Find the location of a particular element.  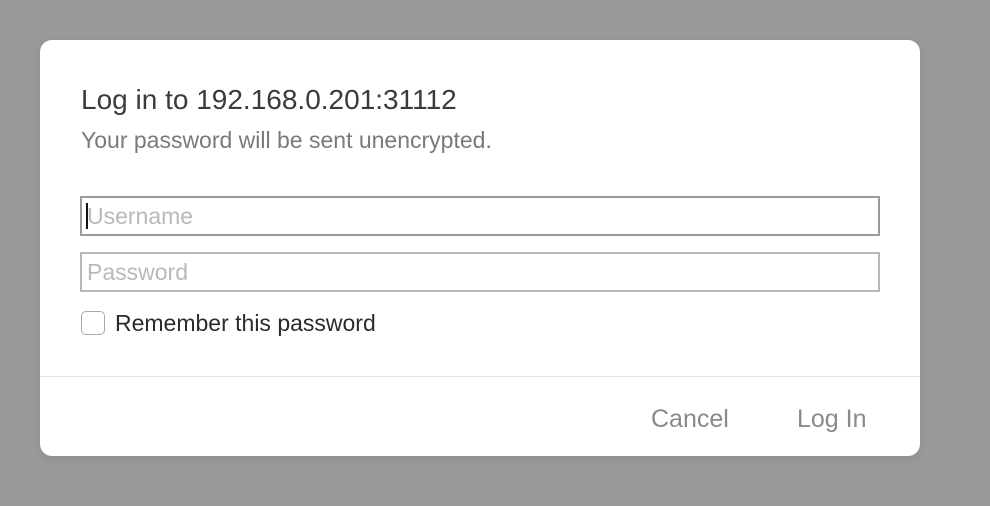

cancel-button: Cancel is located at coordinates (690, 419).